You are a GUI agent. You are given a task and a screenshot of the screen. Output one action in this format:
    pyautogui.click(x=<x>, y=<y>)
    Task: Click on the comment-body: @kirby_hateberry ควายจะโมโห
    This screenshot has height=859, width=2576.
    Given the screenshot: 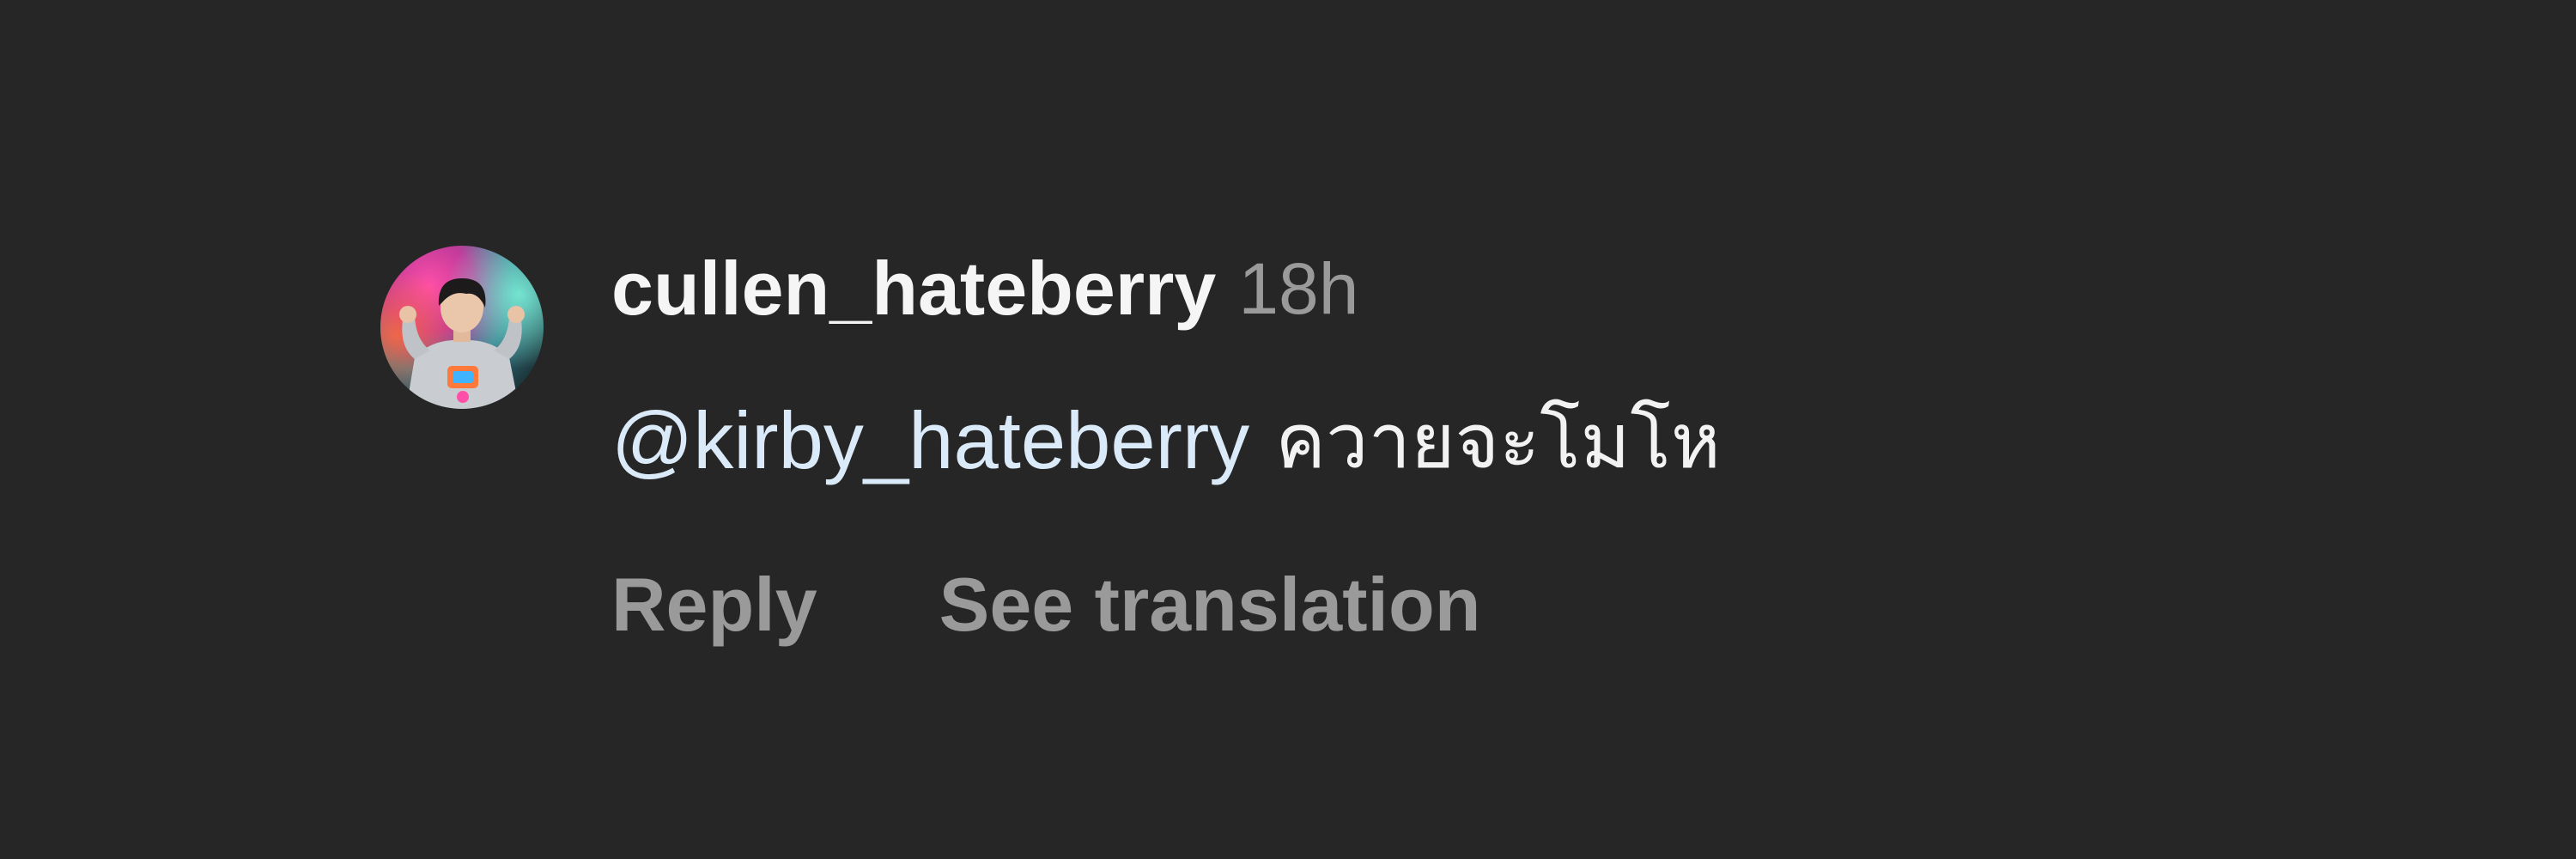 What is the action you would take?
    pyautogui.click(x=1166, y=440)
    